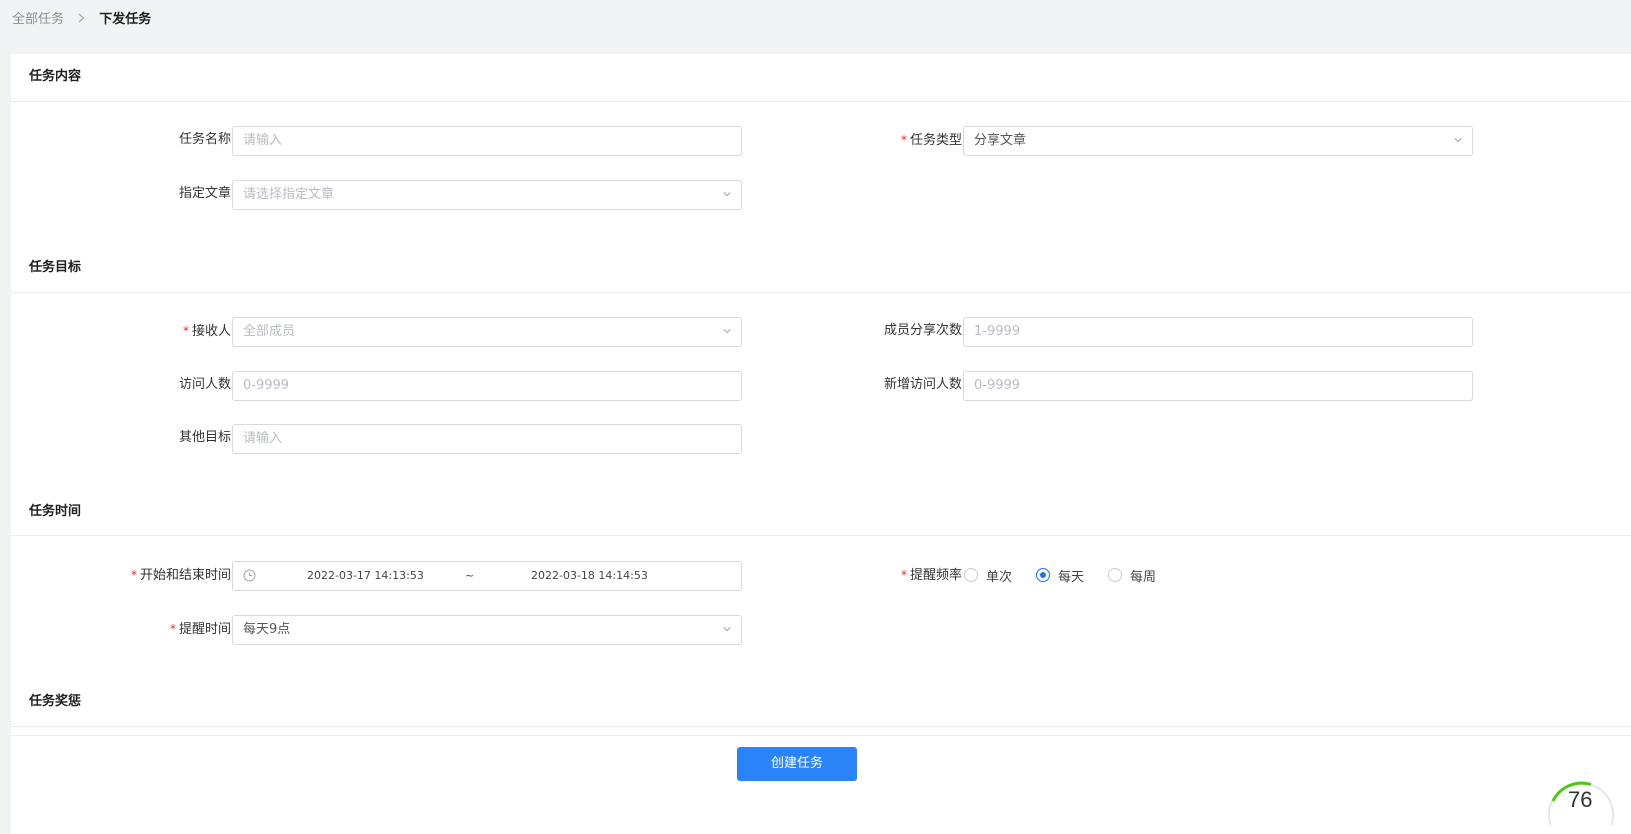 This screenshot has height=834, width=1631. Describe the element at coordinates (1218, 386) in the screenshot. I see `new-visitors-input: 0-9999` at that location.